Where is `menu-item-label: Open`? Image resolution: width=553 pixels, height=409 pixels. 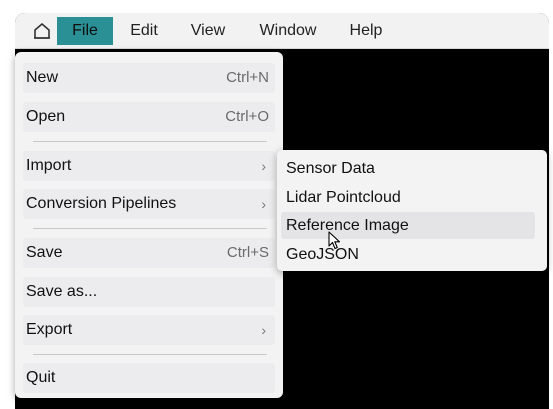
menu-item-label: Open is located at coordinates (46, 116).